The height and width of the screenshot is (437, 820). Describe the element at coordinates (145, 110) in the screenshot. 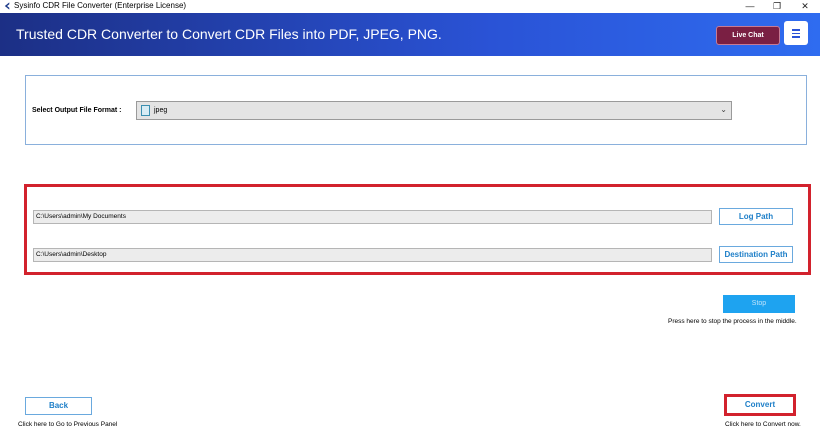

I see `image-file-icon` at that location.